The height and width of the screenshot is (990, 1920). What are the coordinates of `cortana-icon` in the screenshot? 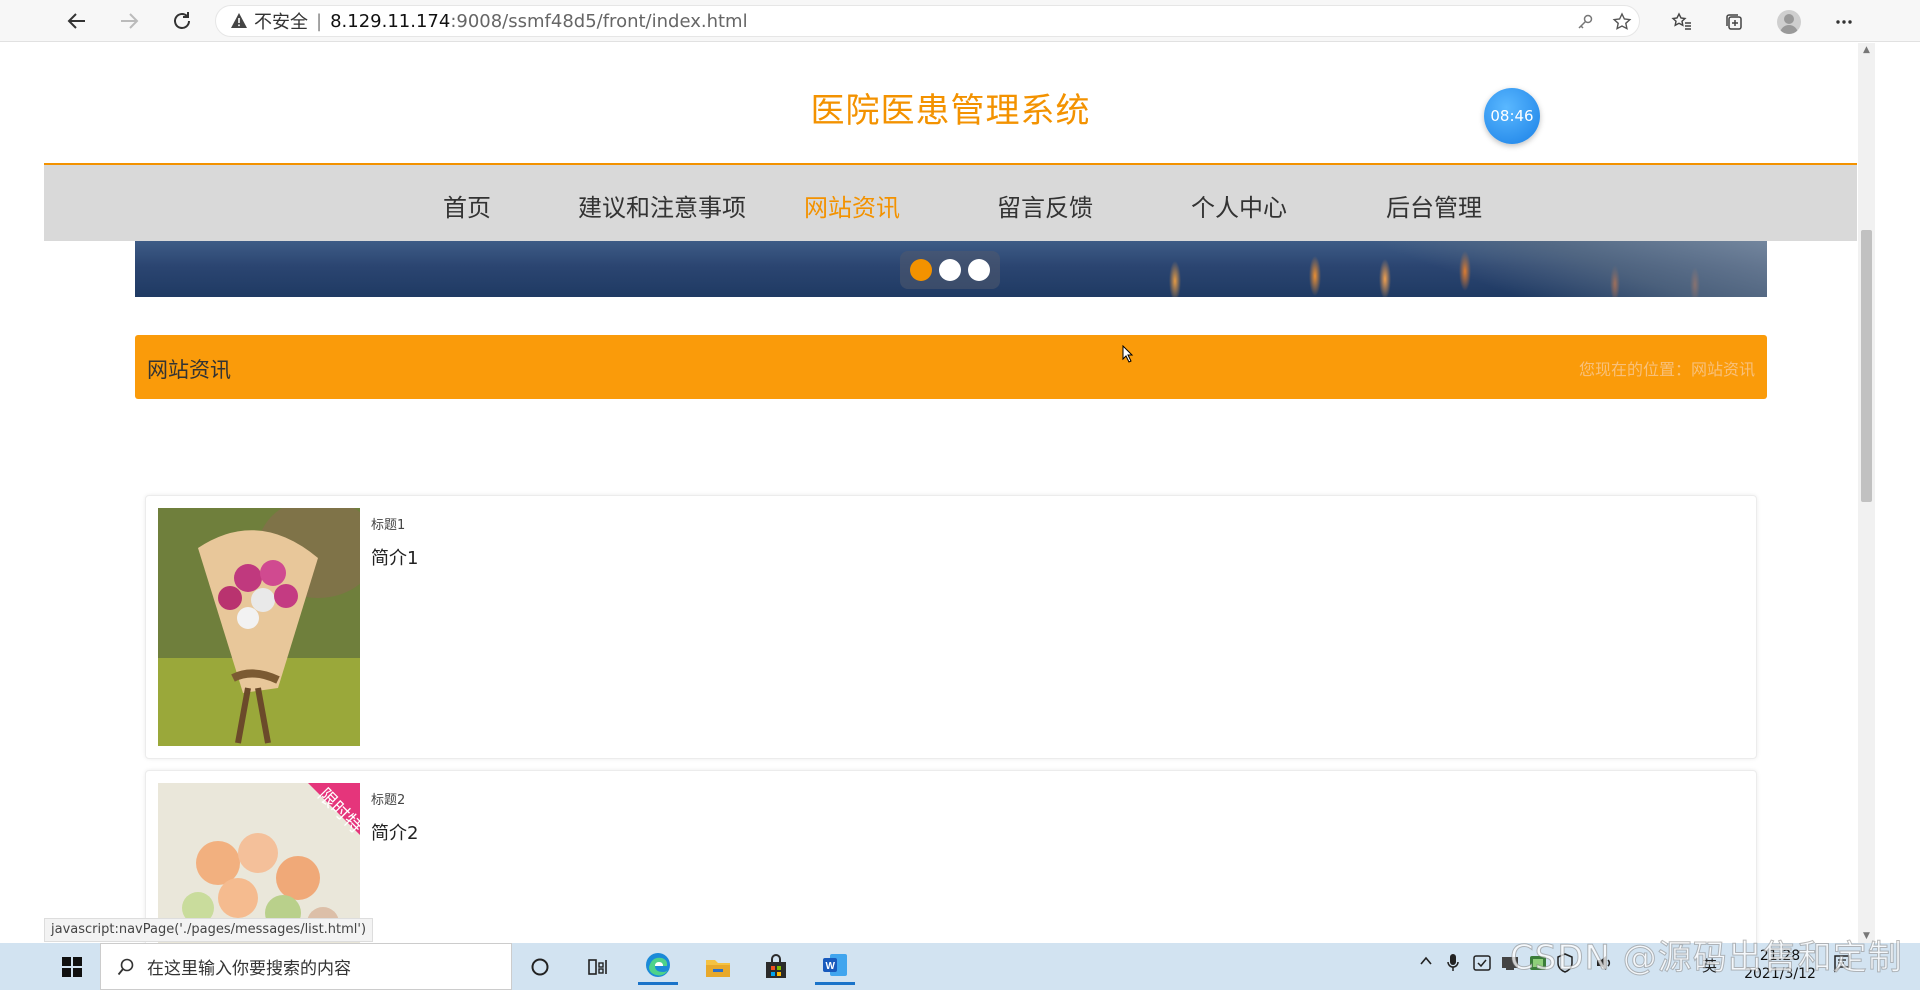 It's located at (540, 966).